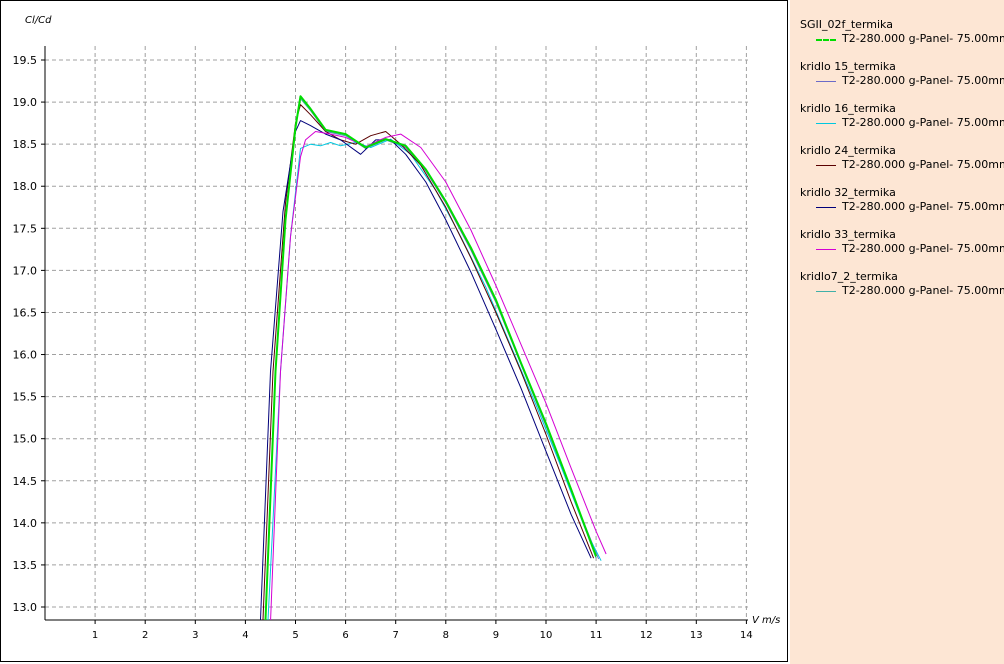  Describe the element at coordinates (646, 635) in the screenshot. I see `x-tick-label: 12` at that location.